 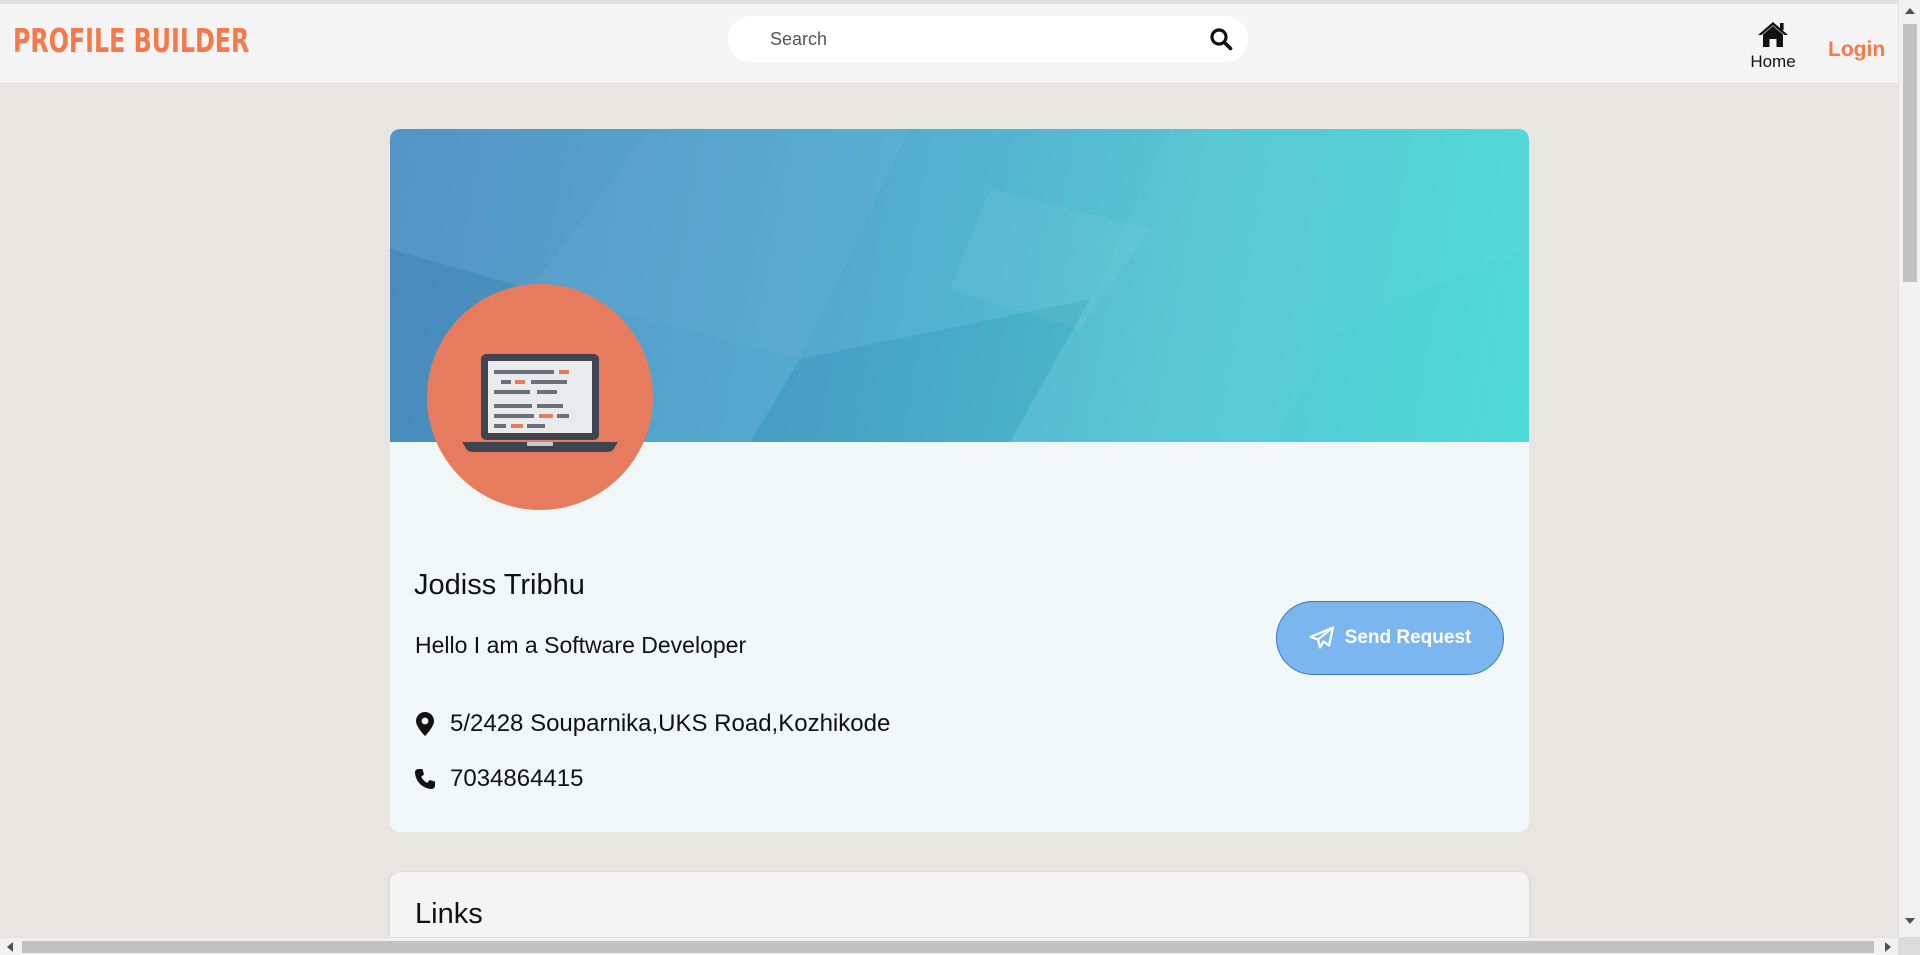 I want to click on horizontal-scrollbar, so click(x=949, y=946).